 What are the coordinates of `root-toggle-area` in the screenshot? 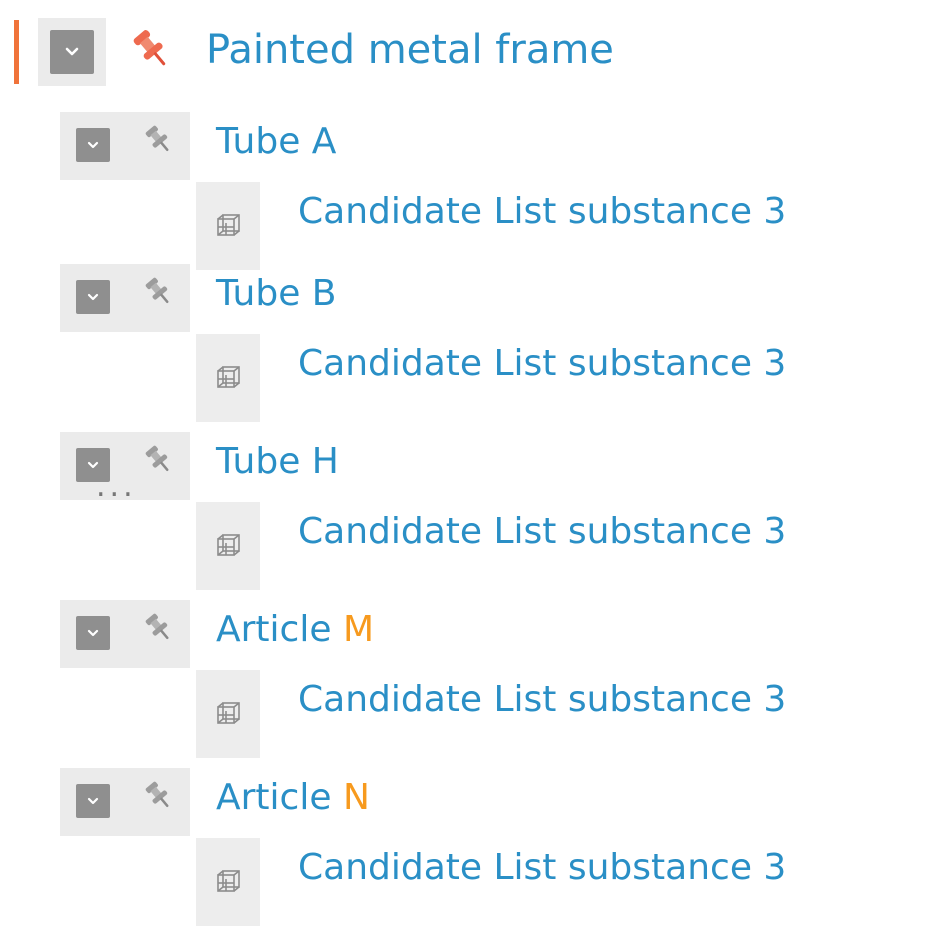 It's located at (72, 52).